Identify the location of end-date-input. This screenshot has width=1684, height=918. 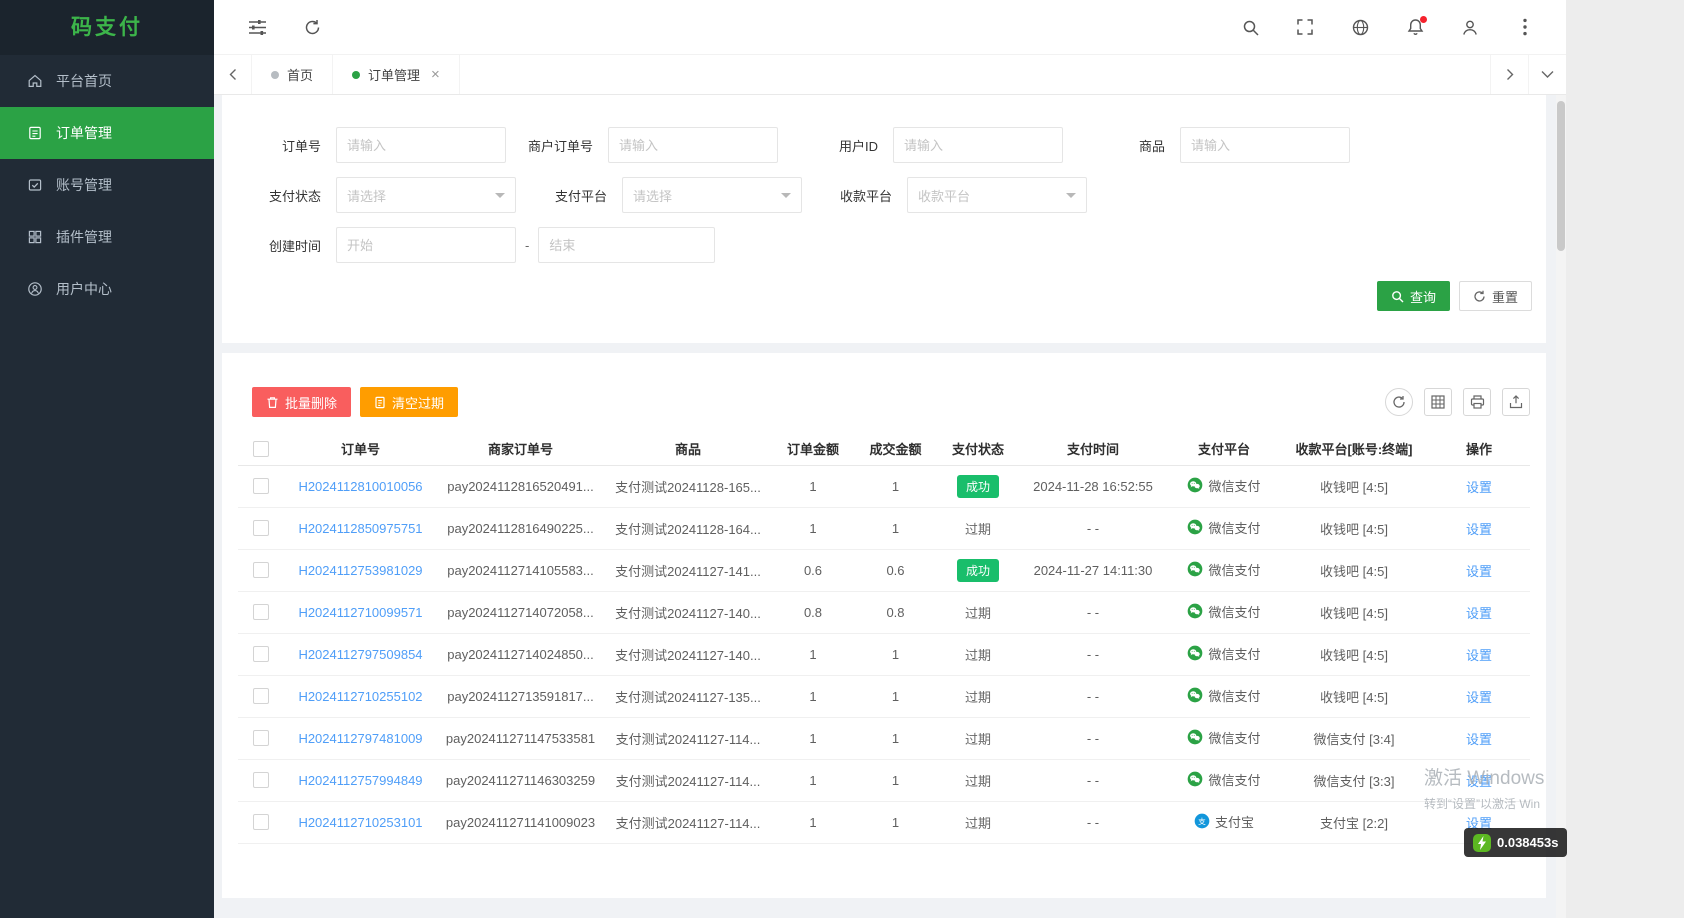
(627, 245).